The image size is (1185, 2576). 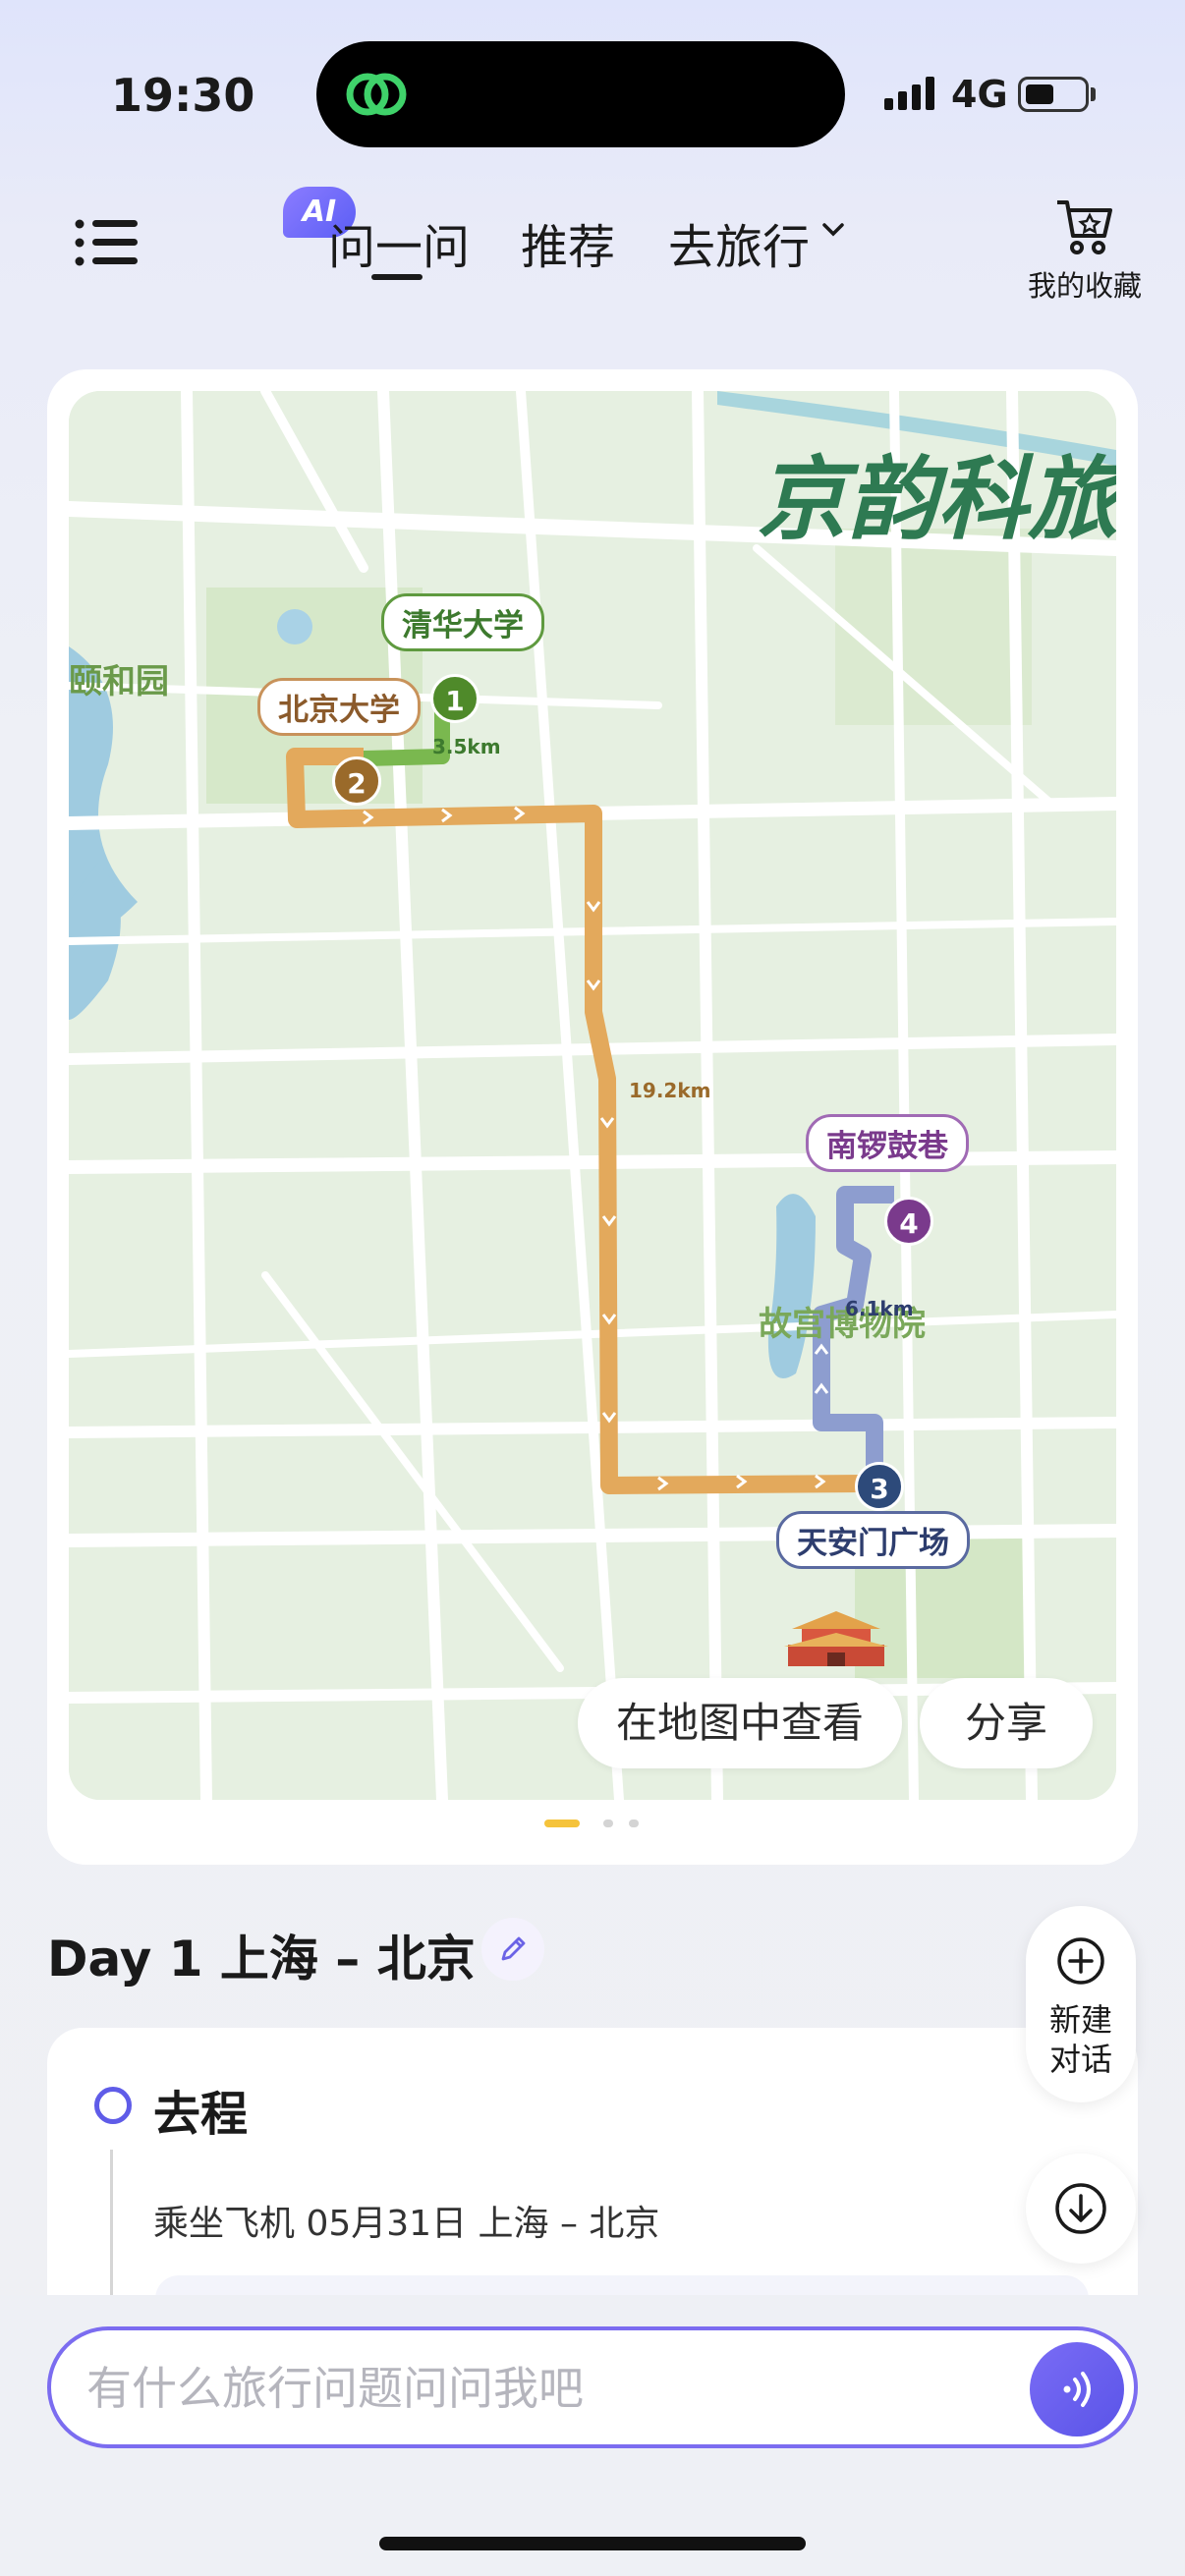 What do you see at coordinates (261, 1959) in the screenshot?
I see `day-title: Day 1 上海 – 北京` at bounding box center [261, 1959].